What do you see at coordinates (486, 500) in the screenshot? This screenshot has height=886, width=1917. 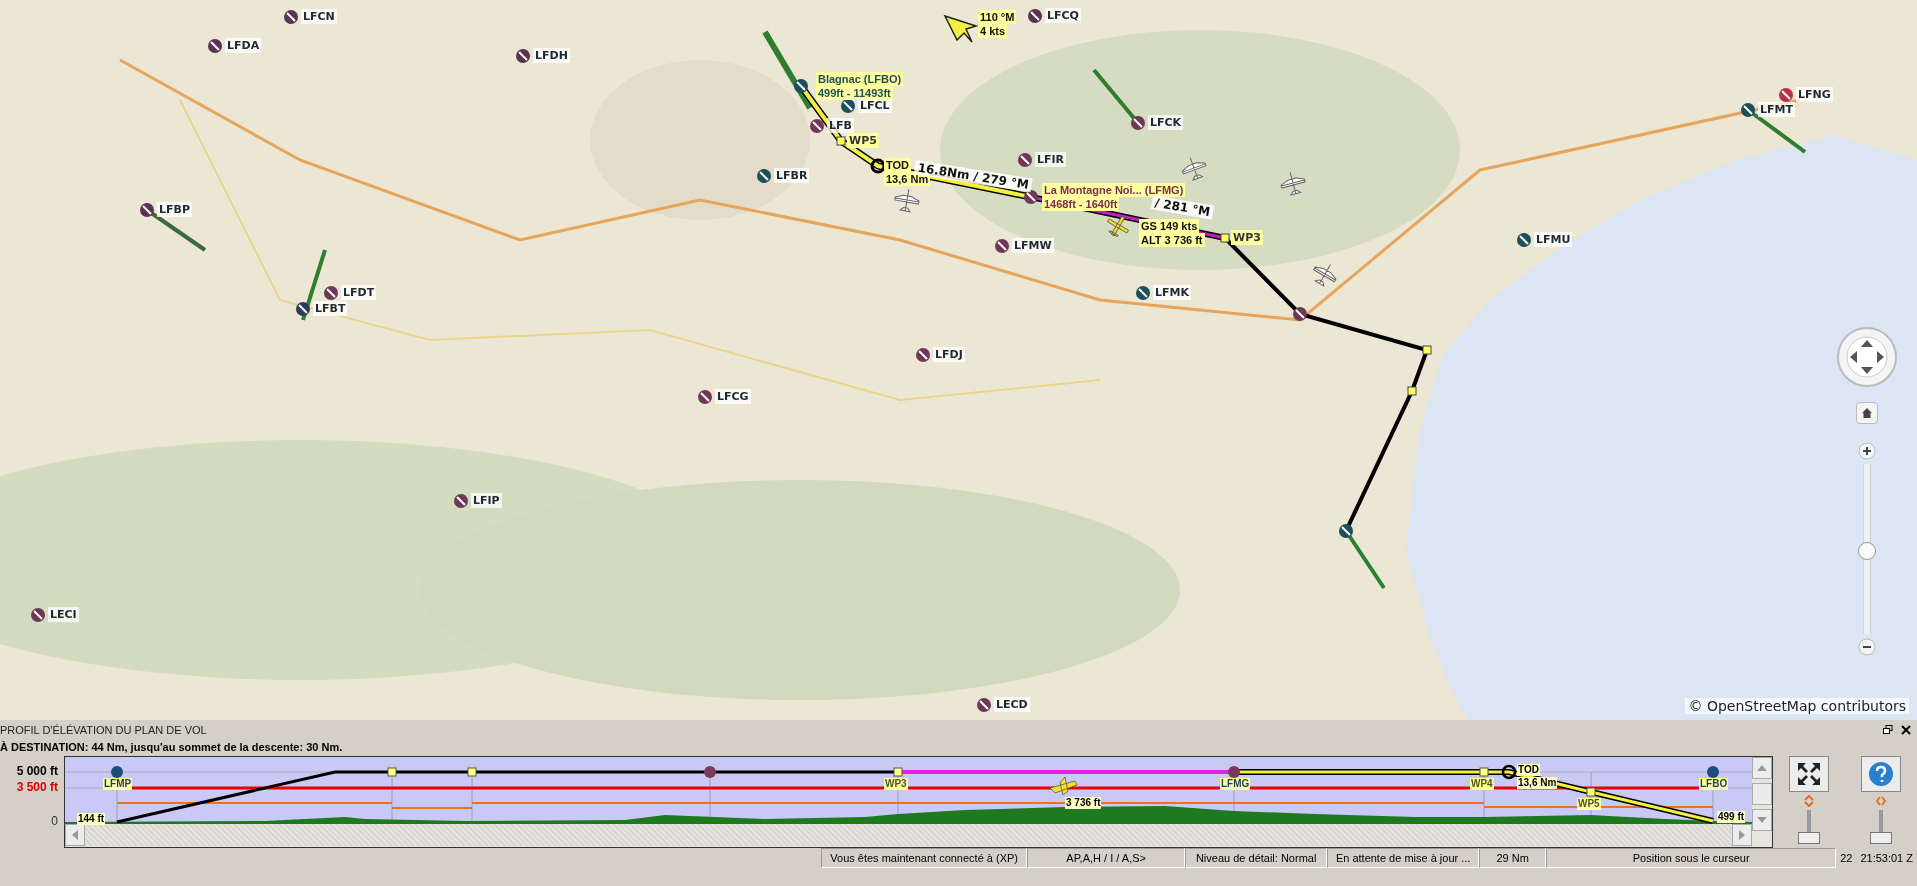 I see `airport-label: LFIP` at bounding box center [486, 500].